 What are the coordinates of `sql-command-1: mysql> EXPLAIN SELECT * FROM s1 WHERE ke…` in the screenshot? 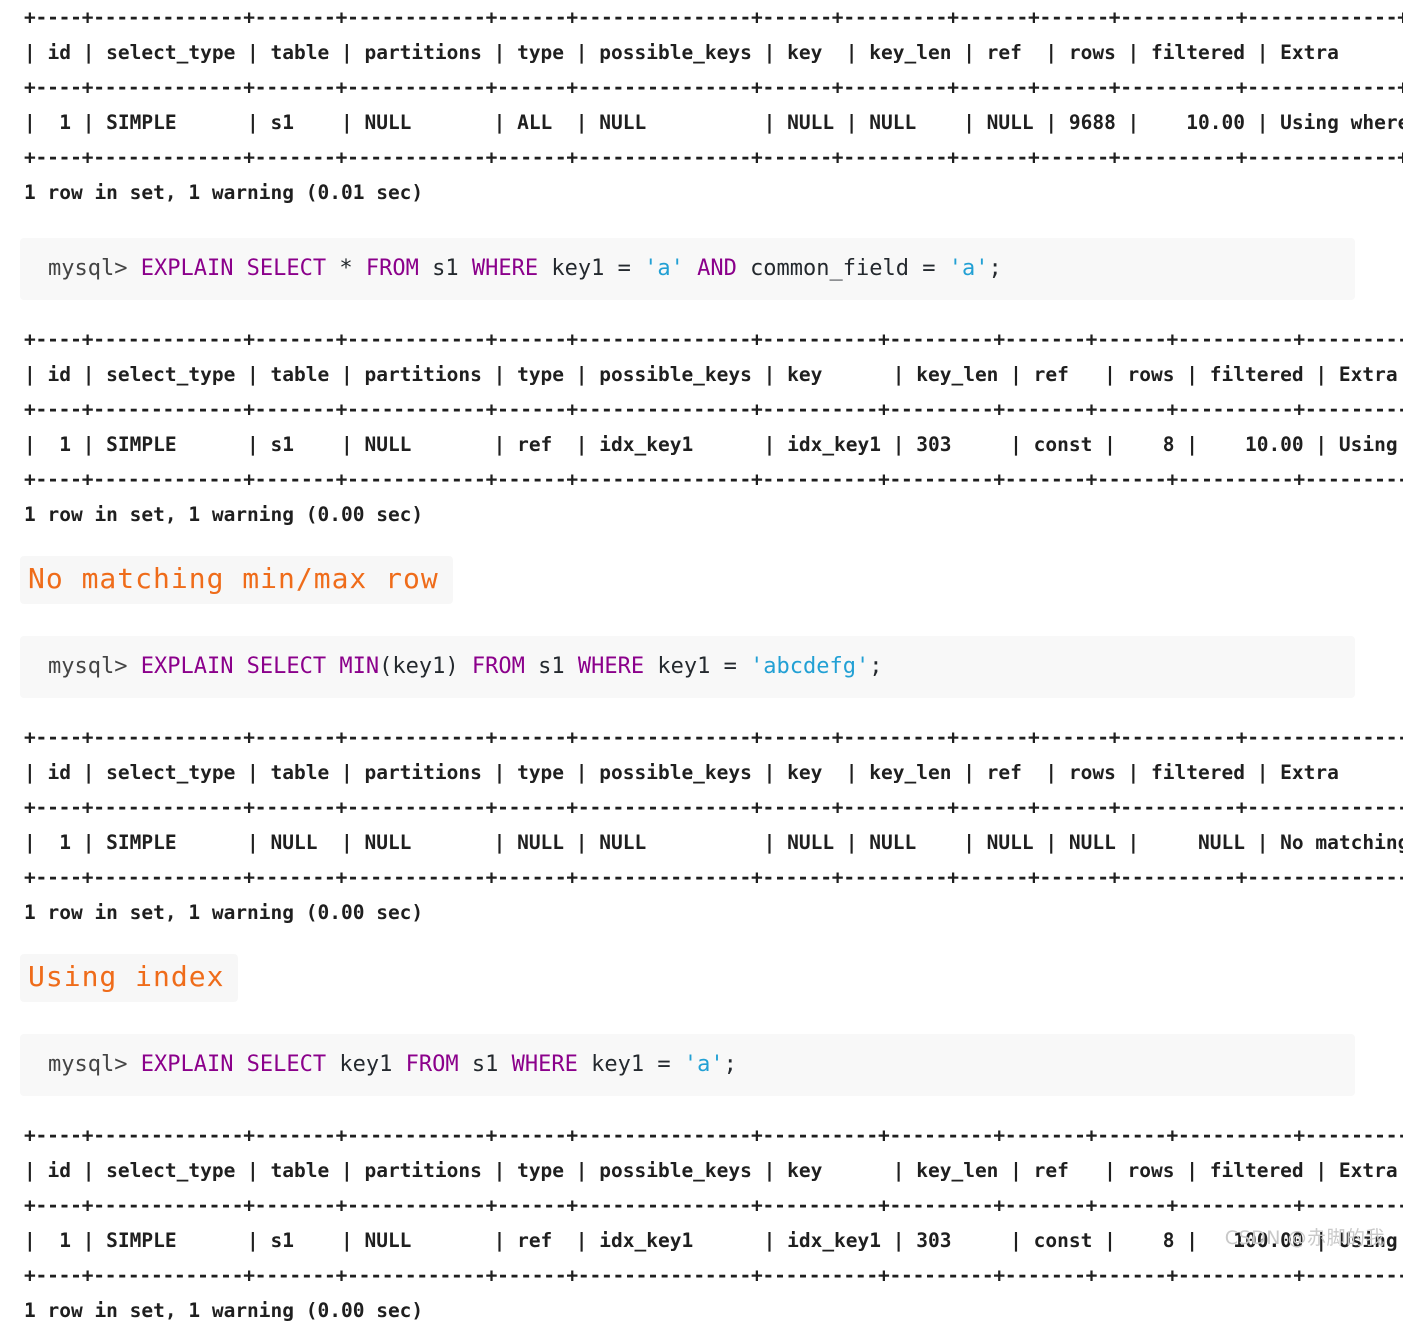 It's located at (687, 269).